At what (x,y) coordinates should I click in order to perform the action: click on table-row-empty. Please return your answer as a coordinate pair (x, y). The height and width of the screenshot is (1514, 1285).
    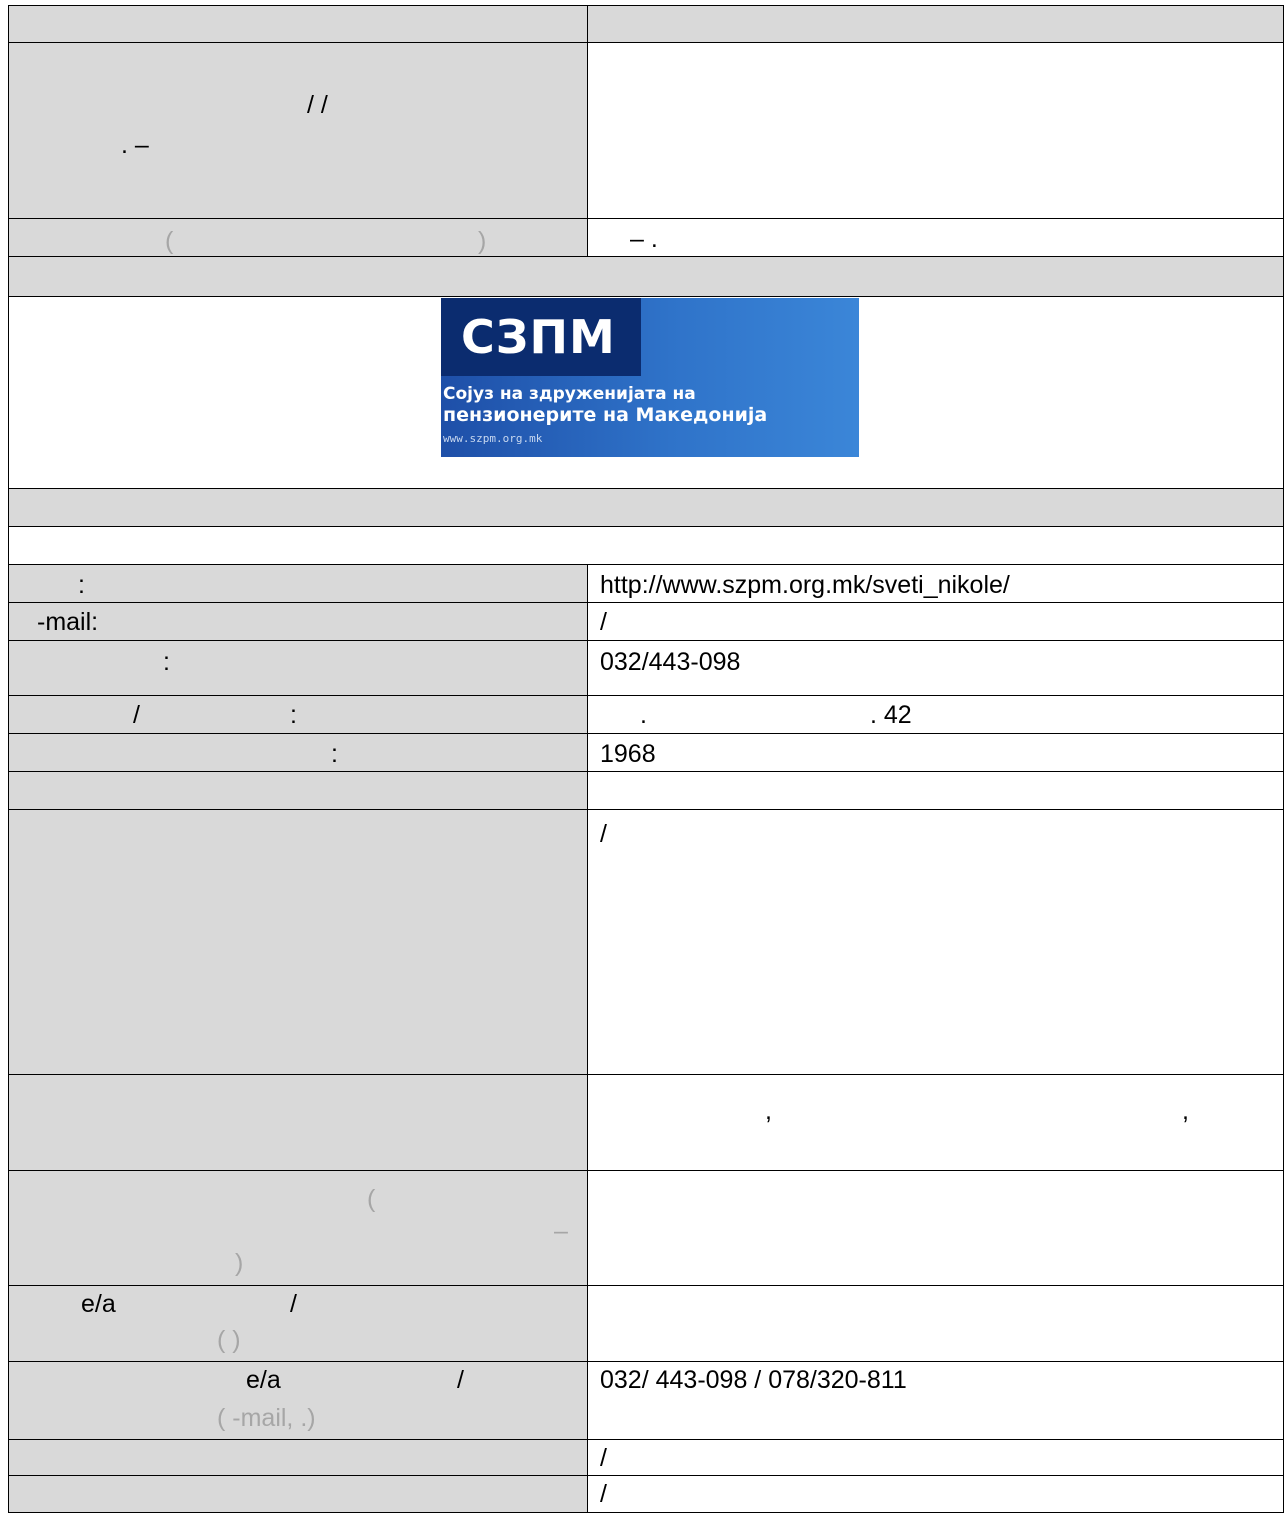
    Looking at the image, I should click on (646, 790).